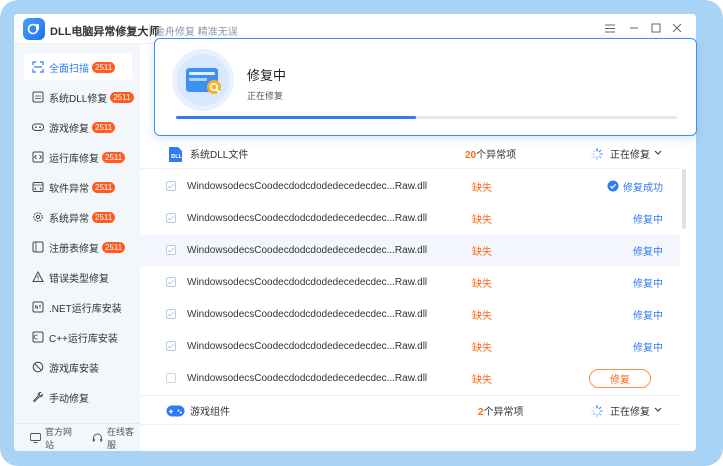  Describe the element at coordinates (38, 277) in the screenshot. I see `warning-icon` at that location.